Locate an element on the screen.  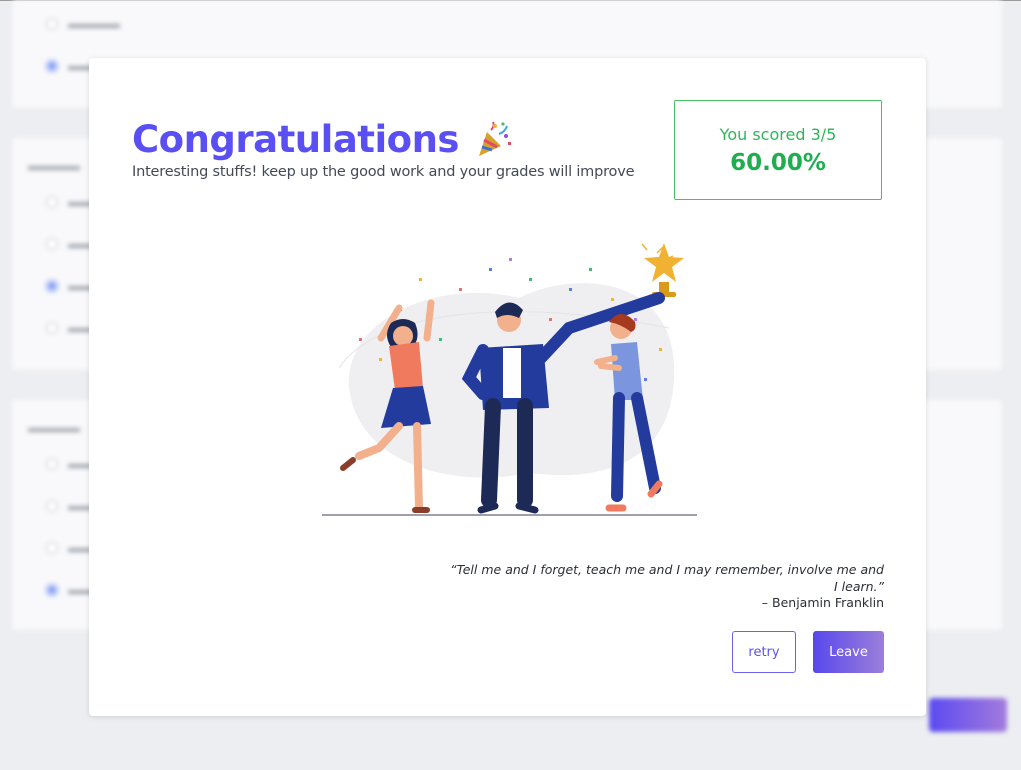
title-row: Congratulations is located at coordinates (322, 140).